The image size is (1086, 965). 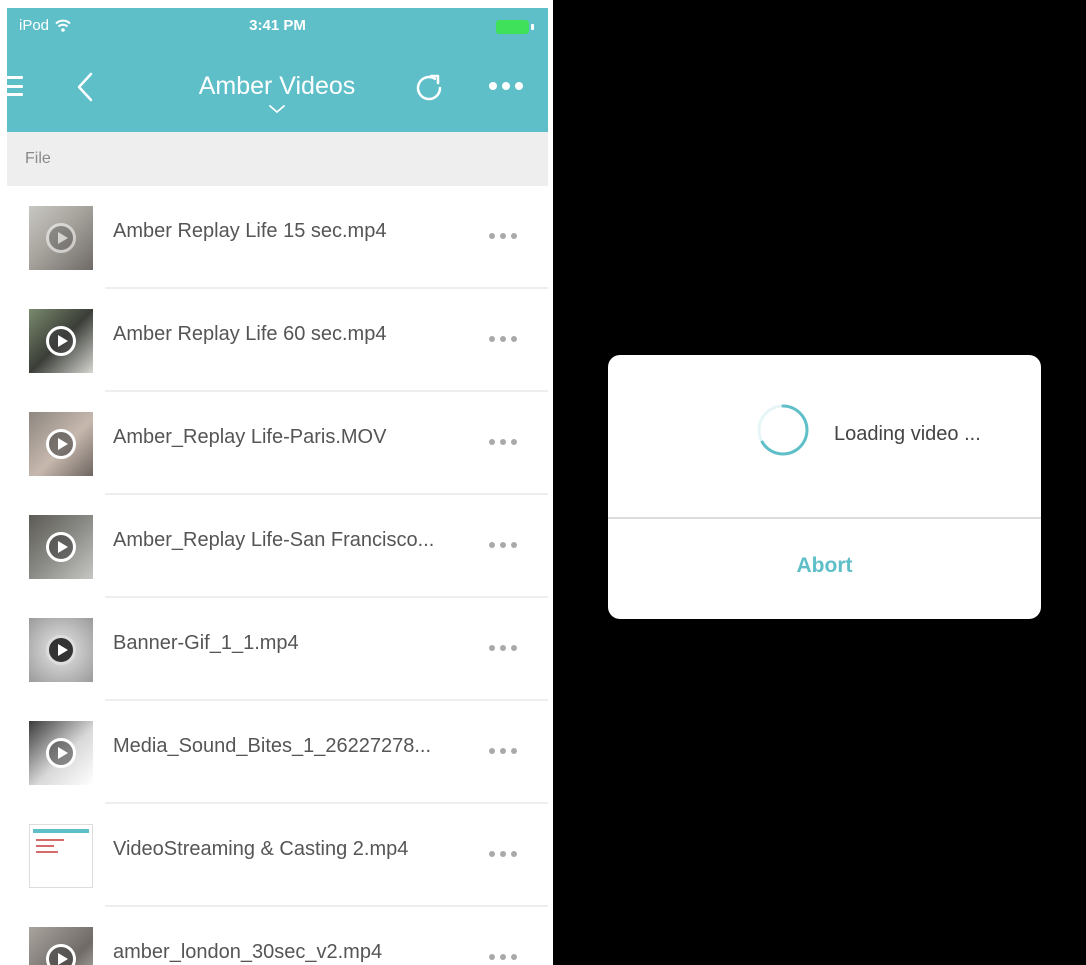 What do you see at coordinates (86, 87) in the screenshot?
I see `back-icon` at bounding box center [86, 87].